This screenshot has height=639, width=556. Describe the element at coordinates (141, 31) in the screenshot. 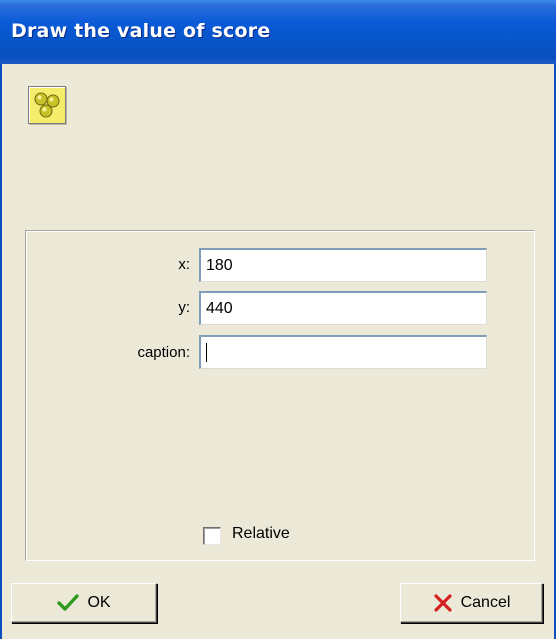

I see `window-title: Draw the value of score` at that location.